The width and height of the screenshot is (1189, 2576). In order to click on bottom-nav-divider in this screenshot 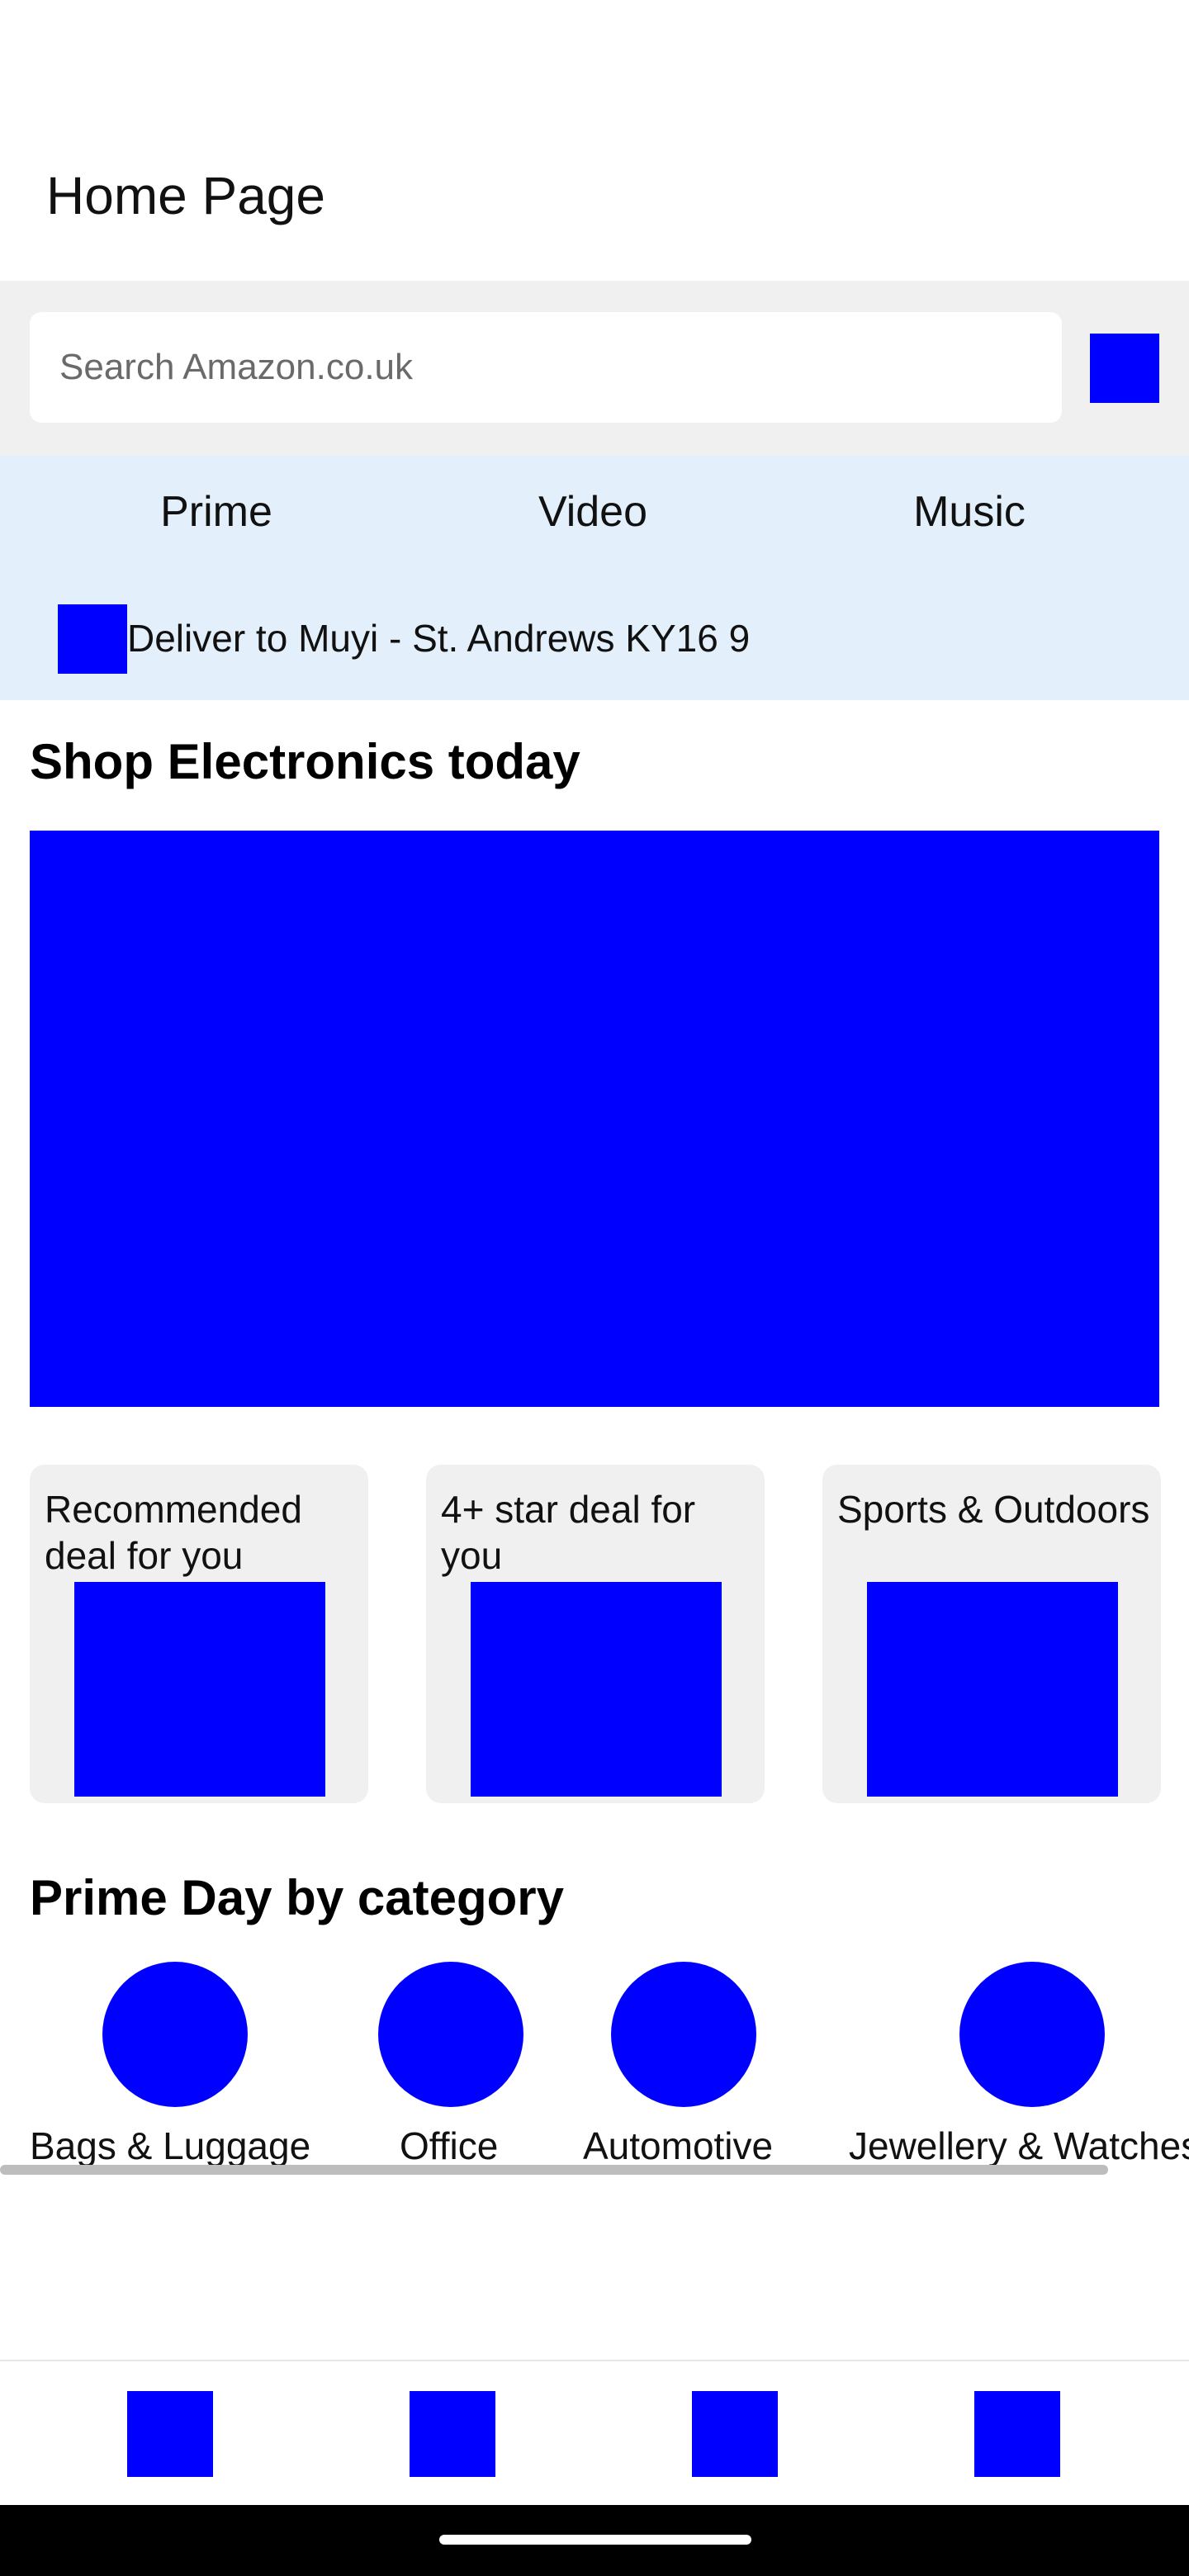, I will do `click(594, 2360)`.